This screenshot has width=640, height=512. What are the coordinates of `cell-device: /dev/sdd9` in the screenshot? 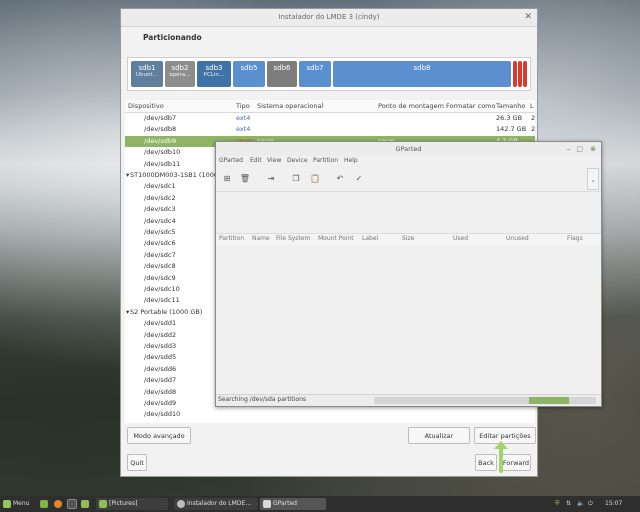 It's located at (160, 403).